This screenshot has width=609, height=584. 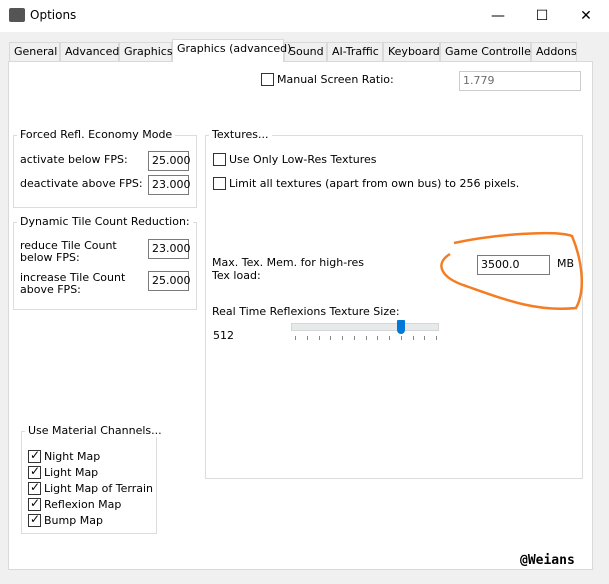 I want to click on watermark: @Weians, so click(x=547, y=560).